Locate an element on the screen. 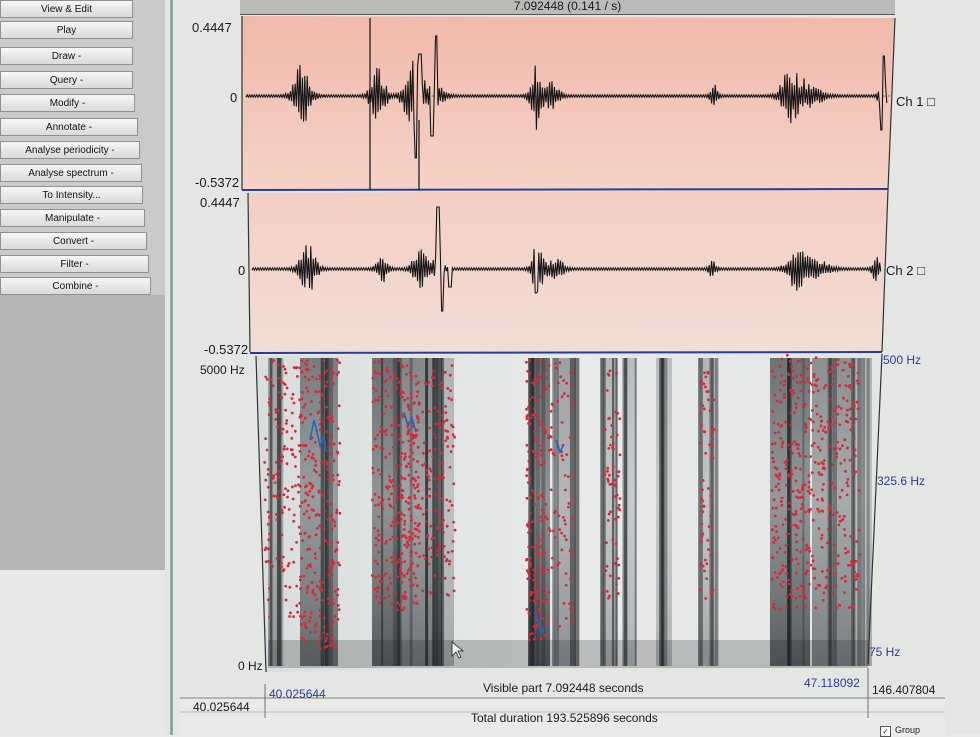 The height and width of the screenshot is (737, 980). channel-1-mute-toggle: Ch 1 □ is located at coordinates (915, 101).